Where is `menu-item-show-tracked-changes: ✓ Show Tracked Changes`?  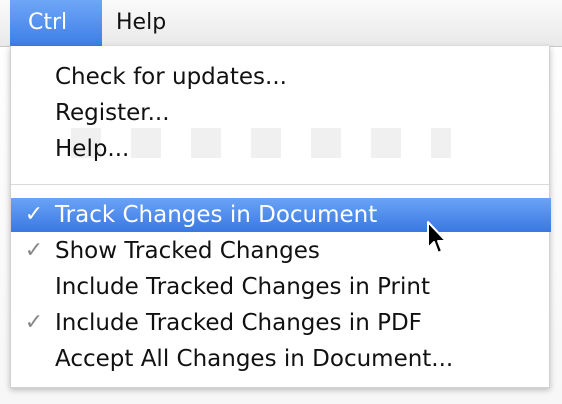
menu-item-show-tracked-changes: ✓ Show Tracked Changes is located at coordinates (281, 251).